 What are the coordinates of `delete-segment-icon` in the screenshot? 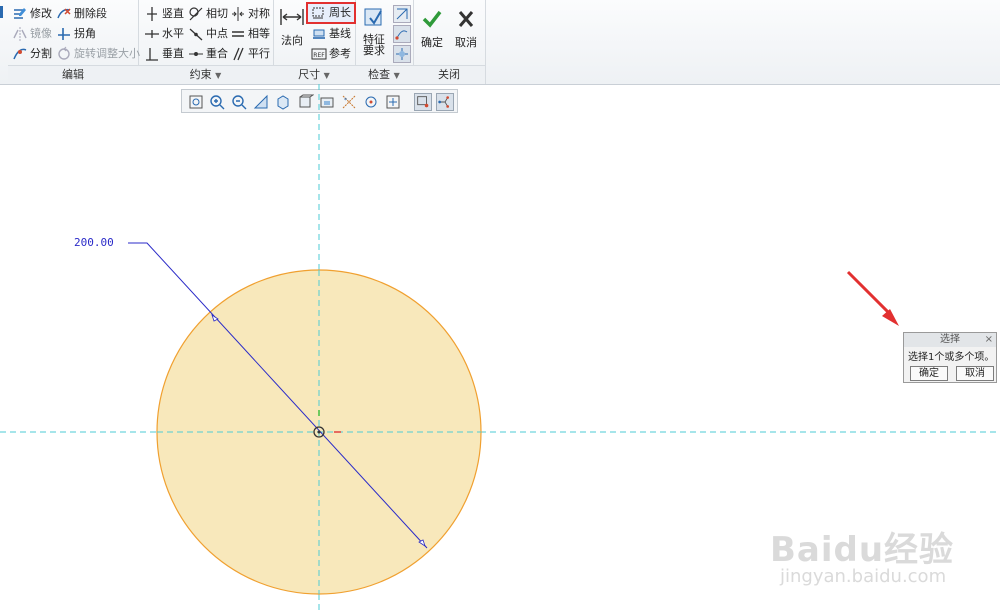 It's located at (64, 13).